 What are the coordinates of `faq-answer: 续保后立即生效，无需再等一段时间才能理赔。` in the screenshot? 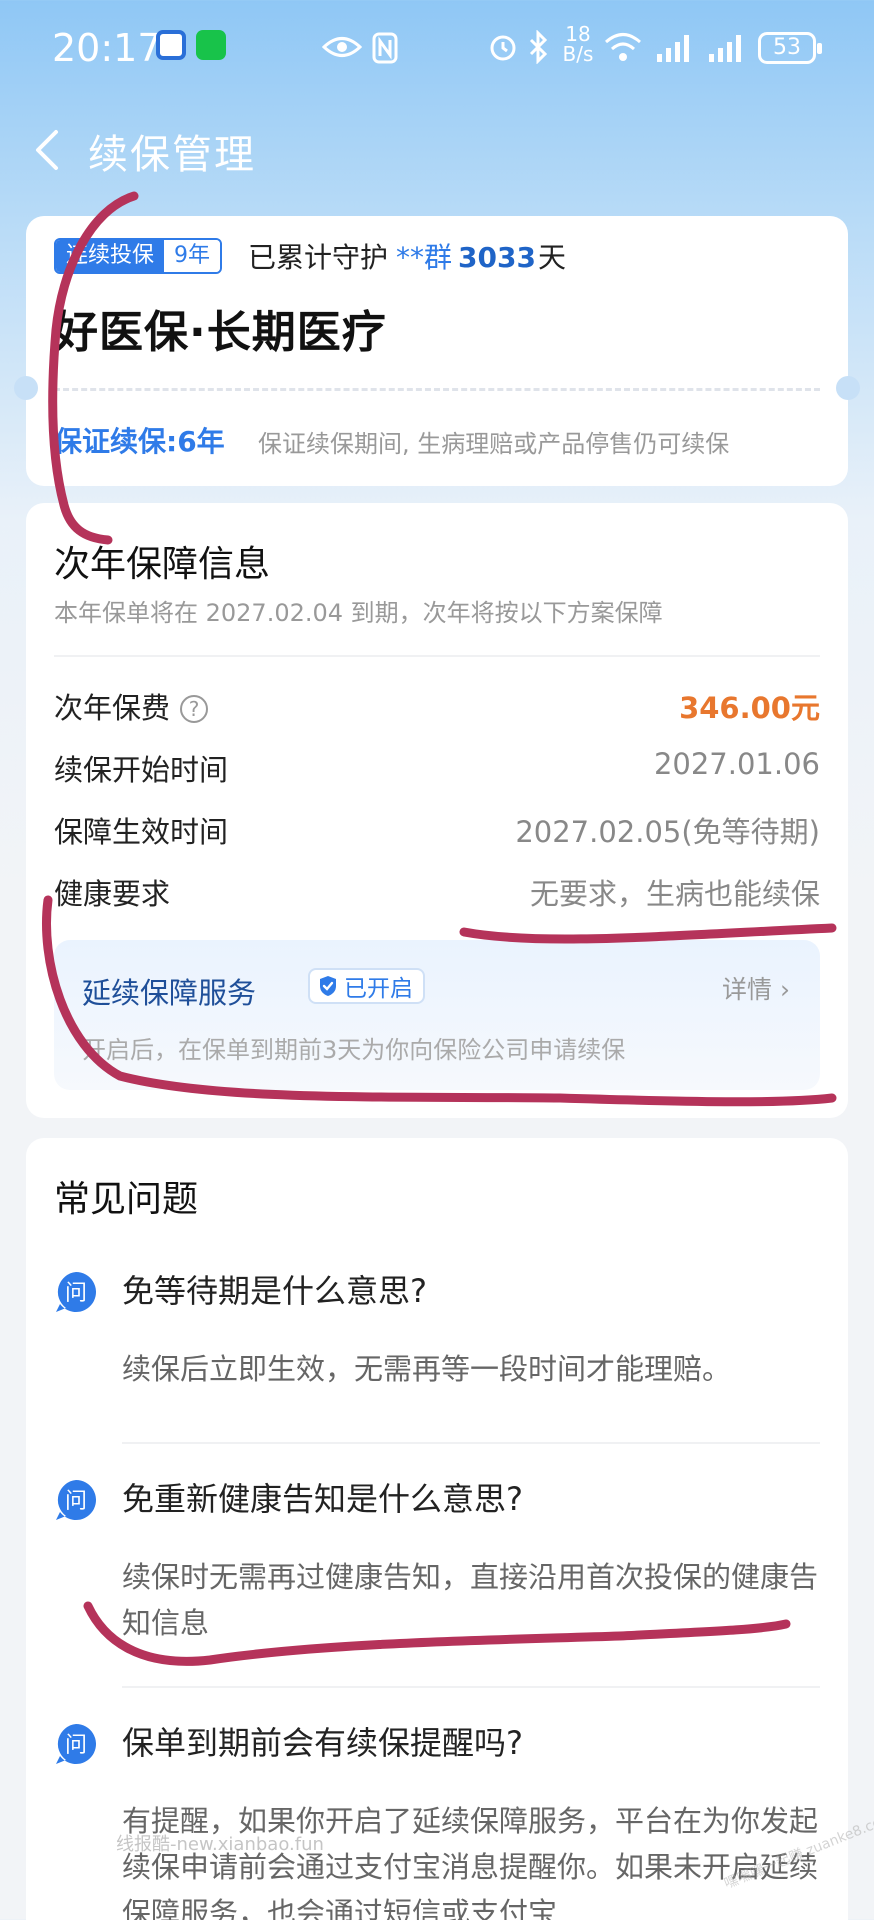 It's located at (427, 1369).